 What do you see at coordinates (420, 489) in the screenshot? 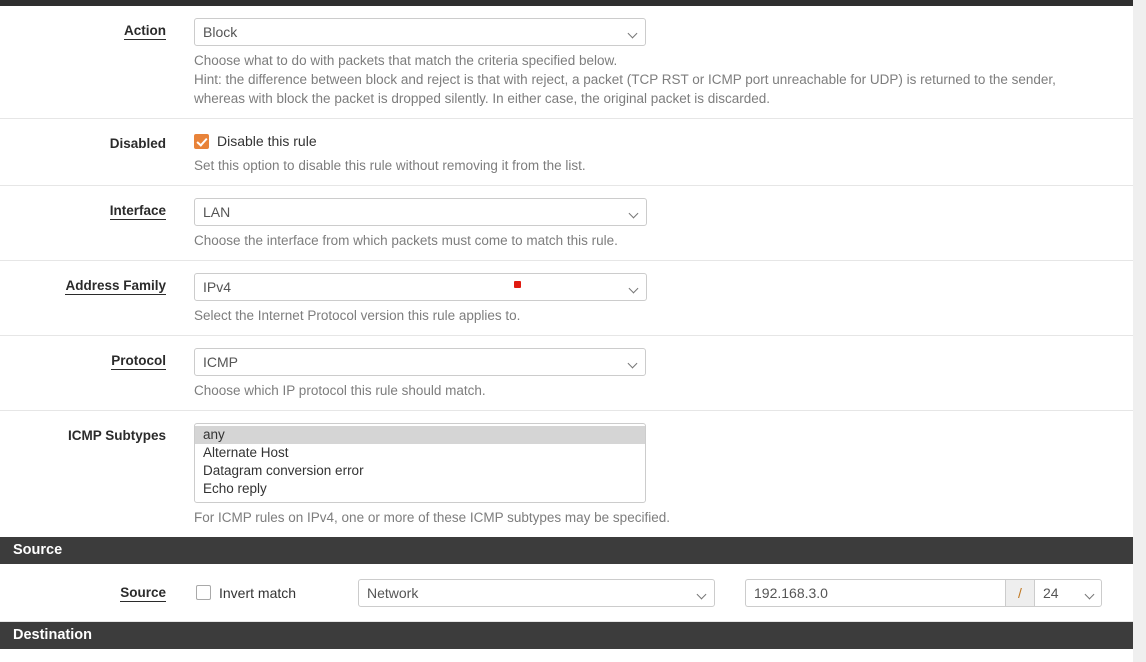
I see `icmp-subtype-option-echo-reply: Echo reply` at bounding box center [420, 489].